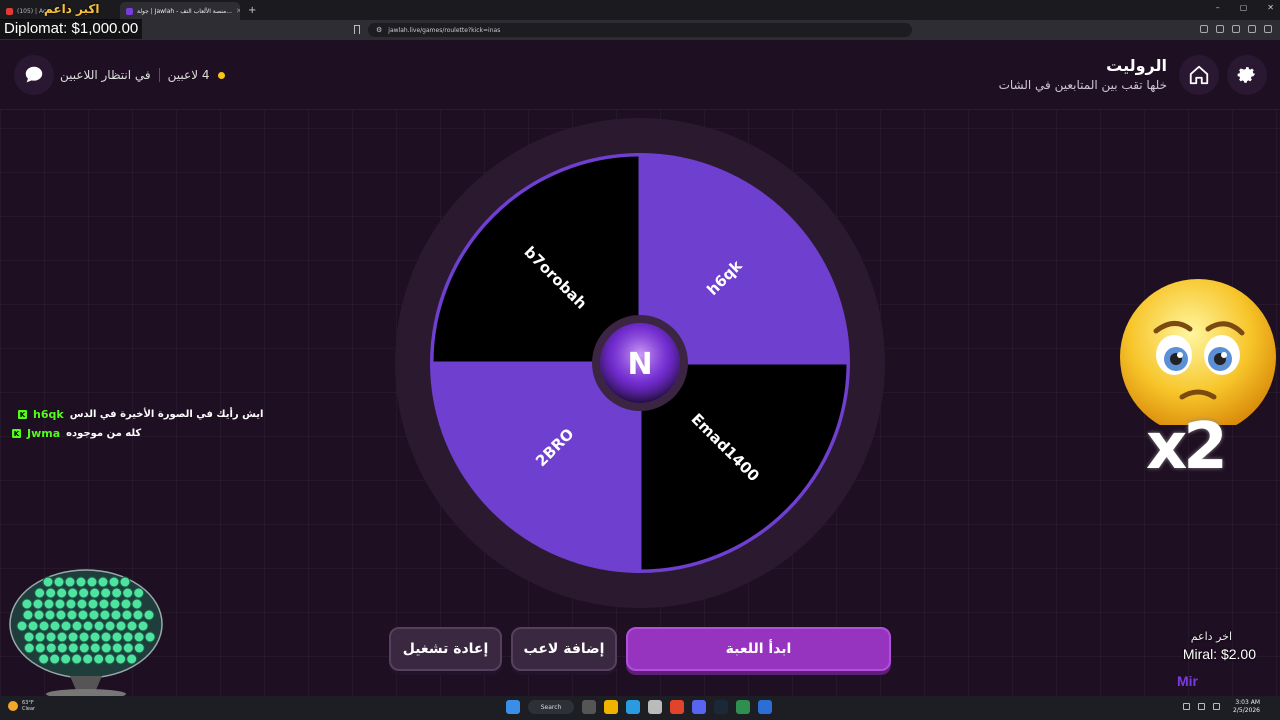 The width and height of the screenshot is (1280, 720). I want to click on players-status: 4 لاعبين في انتظار اللاعبين, so click(142, 75).